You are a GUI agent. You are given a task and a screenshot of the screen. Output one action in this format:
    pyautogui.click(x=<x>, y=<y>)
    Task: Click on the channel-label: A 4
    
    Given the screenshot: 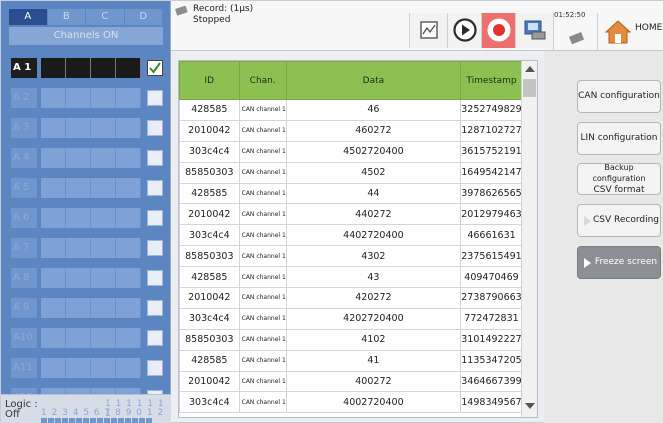 What is the action you would take?
    pyautogui.click(x=24, y=157)
    